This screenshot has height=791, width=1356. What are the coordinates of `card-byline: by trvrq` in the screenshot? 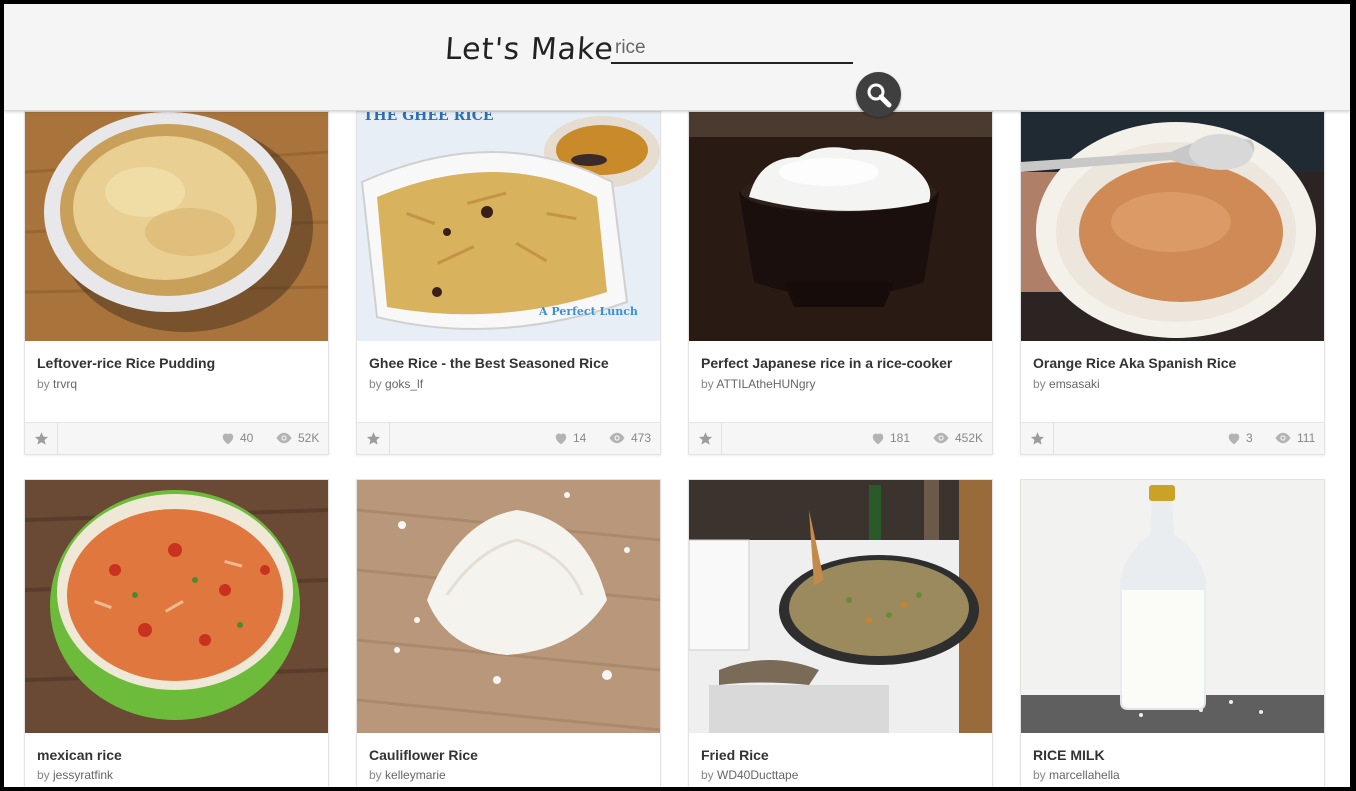 It's located at (57, 384).